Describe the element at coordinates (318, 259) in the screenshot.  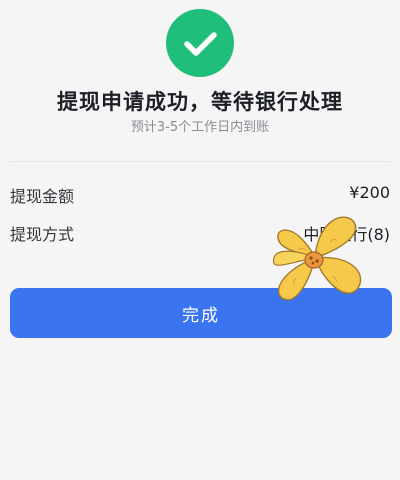
I see `flower-sticker-icon` at that location.